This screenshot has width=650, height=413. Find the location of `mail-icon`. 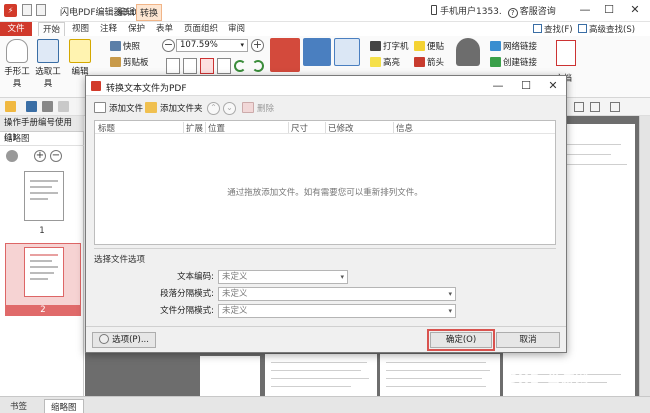

mail-icon is located at coordinates (63, 106).